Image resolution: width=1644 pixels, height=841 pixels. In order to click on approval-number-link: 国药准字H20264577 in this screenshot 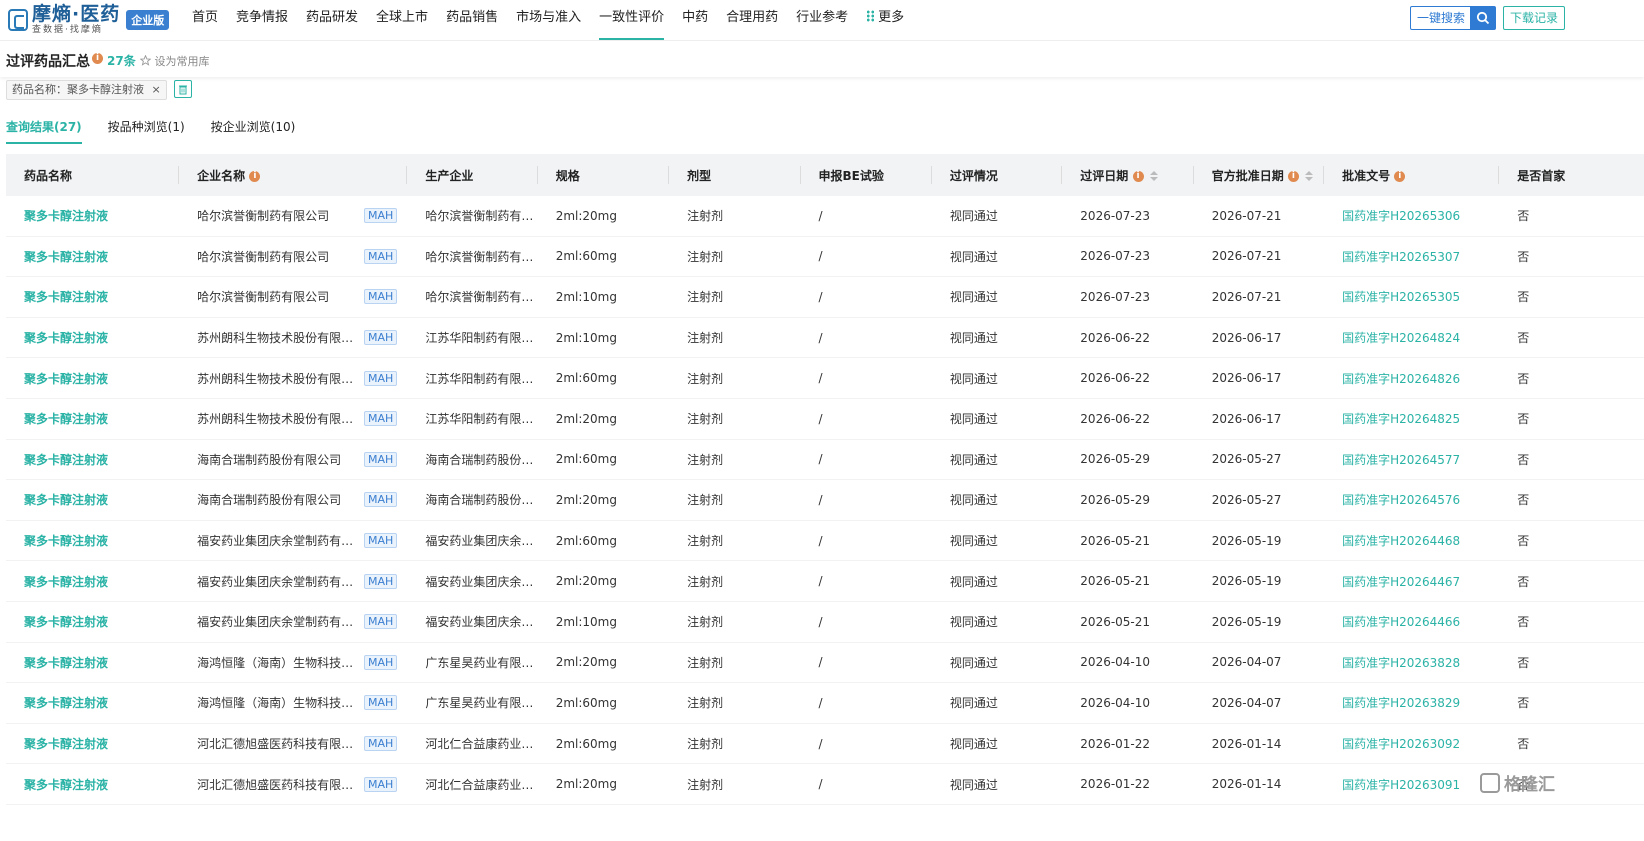, I will do `click(1401, 460)`.